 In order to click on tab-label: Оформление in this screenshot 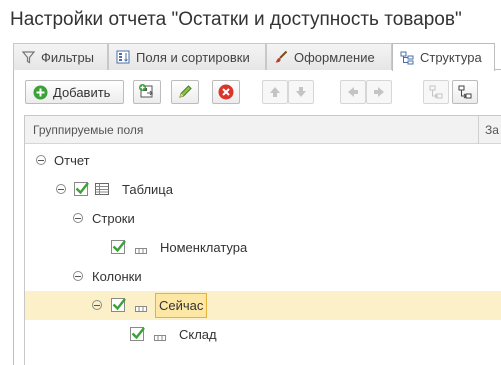, I will do `click(334, 57)`.